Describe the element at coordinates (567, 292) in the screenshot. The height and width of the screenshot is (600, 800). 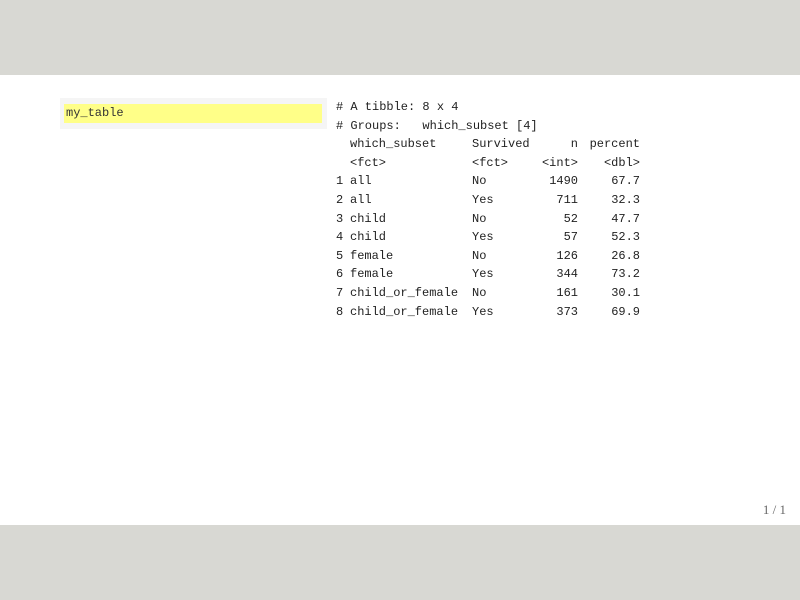
I see `cell-n: 161` at that location.